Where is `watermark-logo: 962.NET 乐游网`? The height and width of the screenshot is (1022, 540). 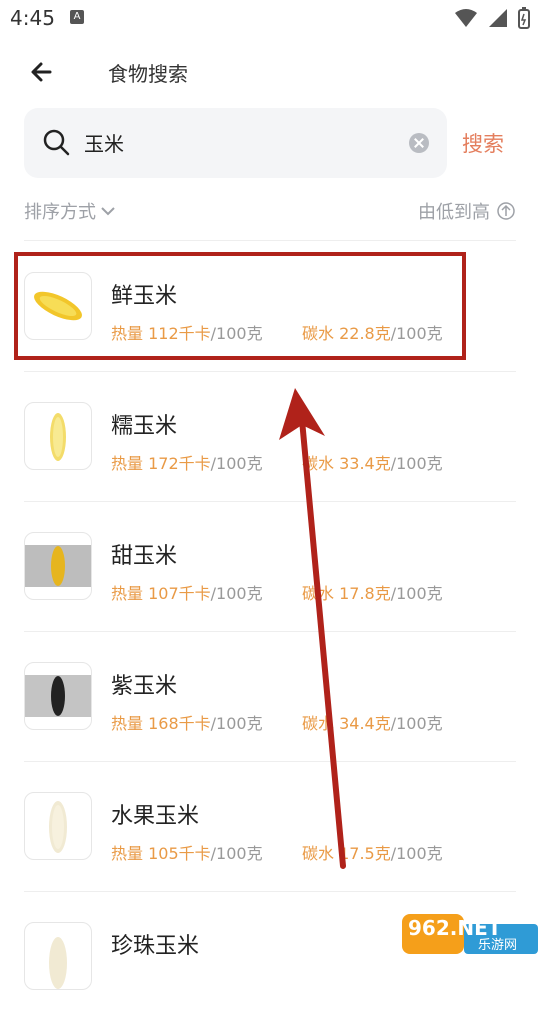 watermark-logo: 962.NET 乐游网 is located at coordinates (470, 935).